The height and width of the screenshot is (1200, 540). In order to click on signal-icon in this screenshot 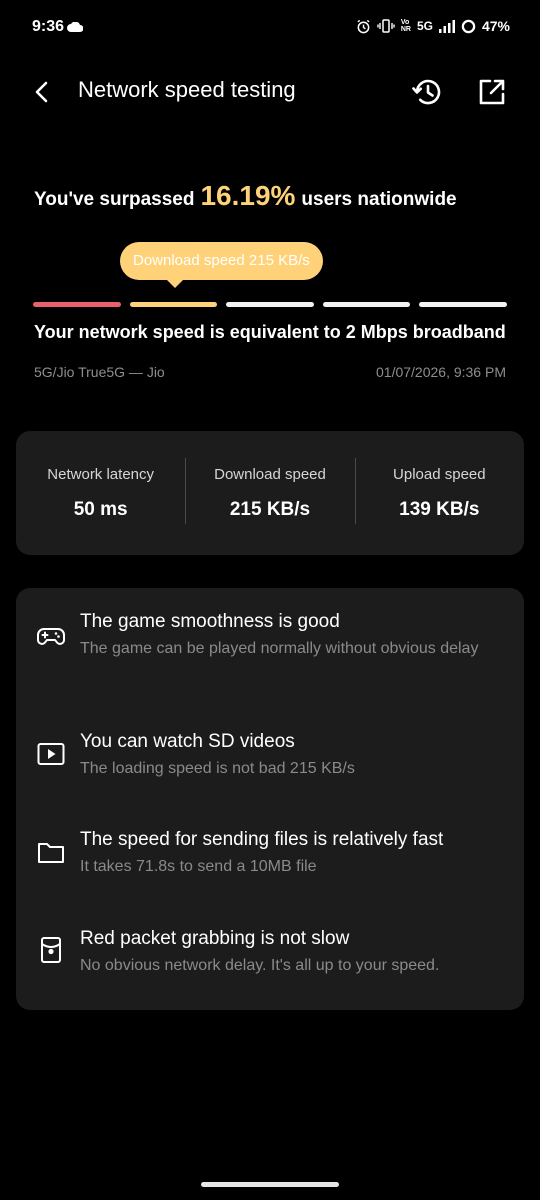, I will do `click(446, 26)`.